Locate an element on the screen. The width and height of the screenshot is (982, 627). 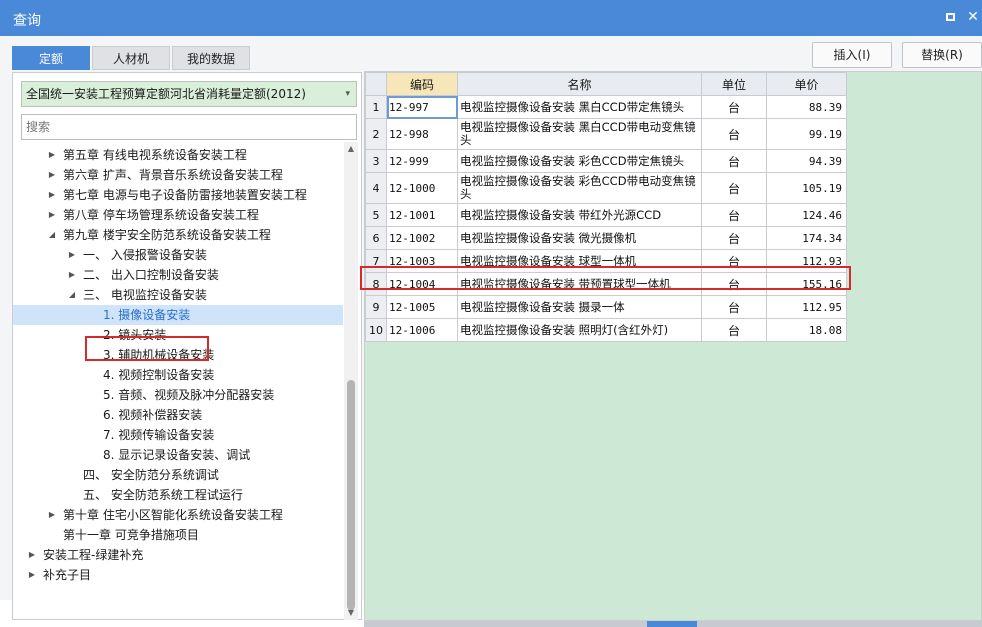
tab-my-data: 我的数据 is located at coordinates (211, 58).